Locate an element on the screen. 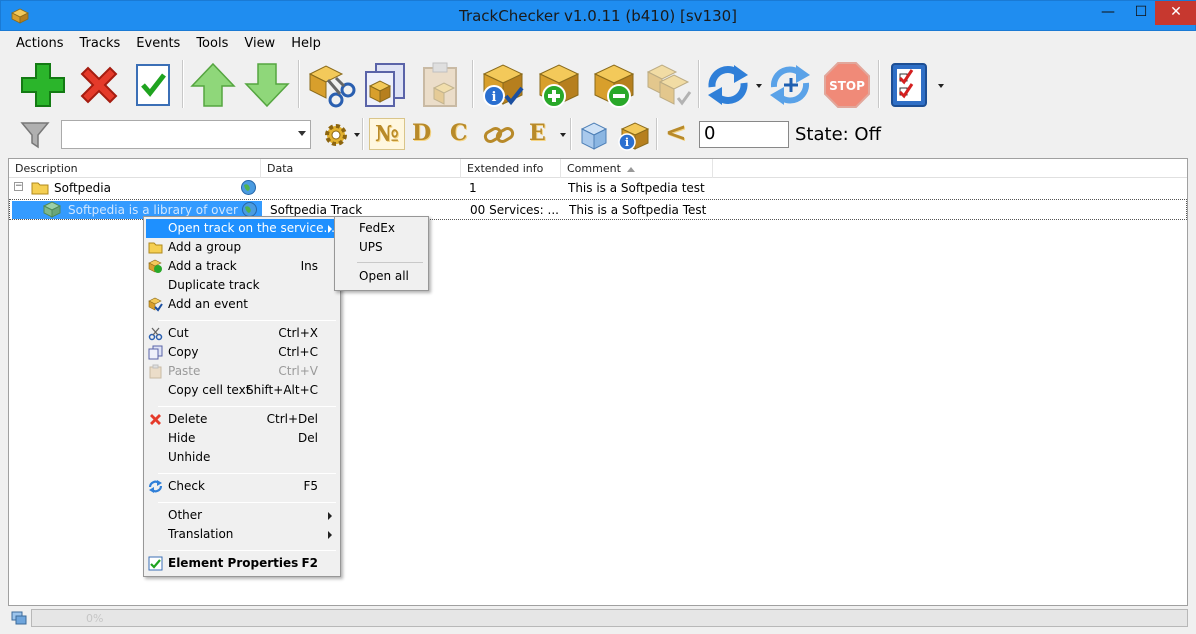  menu-item-add-track: Add a track Ins is located at coordinates (242, 266).